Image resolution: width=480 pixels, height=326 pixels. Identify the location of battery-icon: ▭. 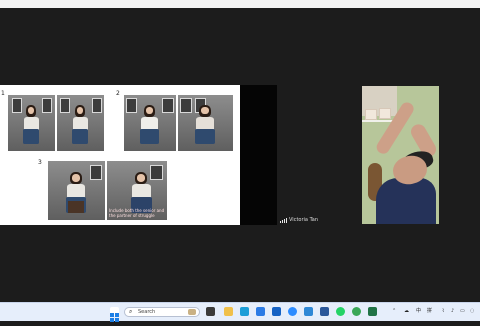
(462, 311).